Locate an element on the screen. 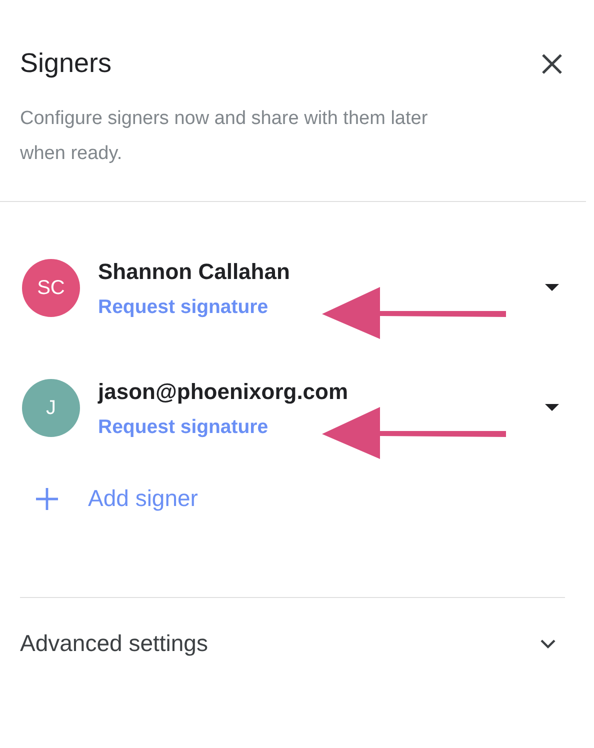 The height and width of the screenshot is (748, 594). plus-icon is located at coordinates (47, 499).